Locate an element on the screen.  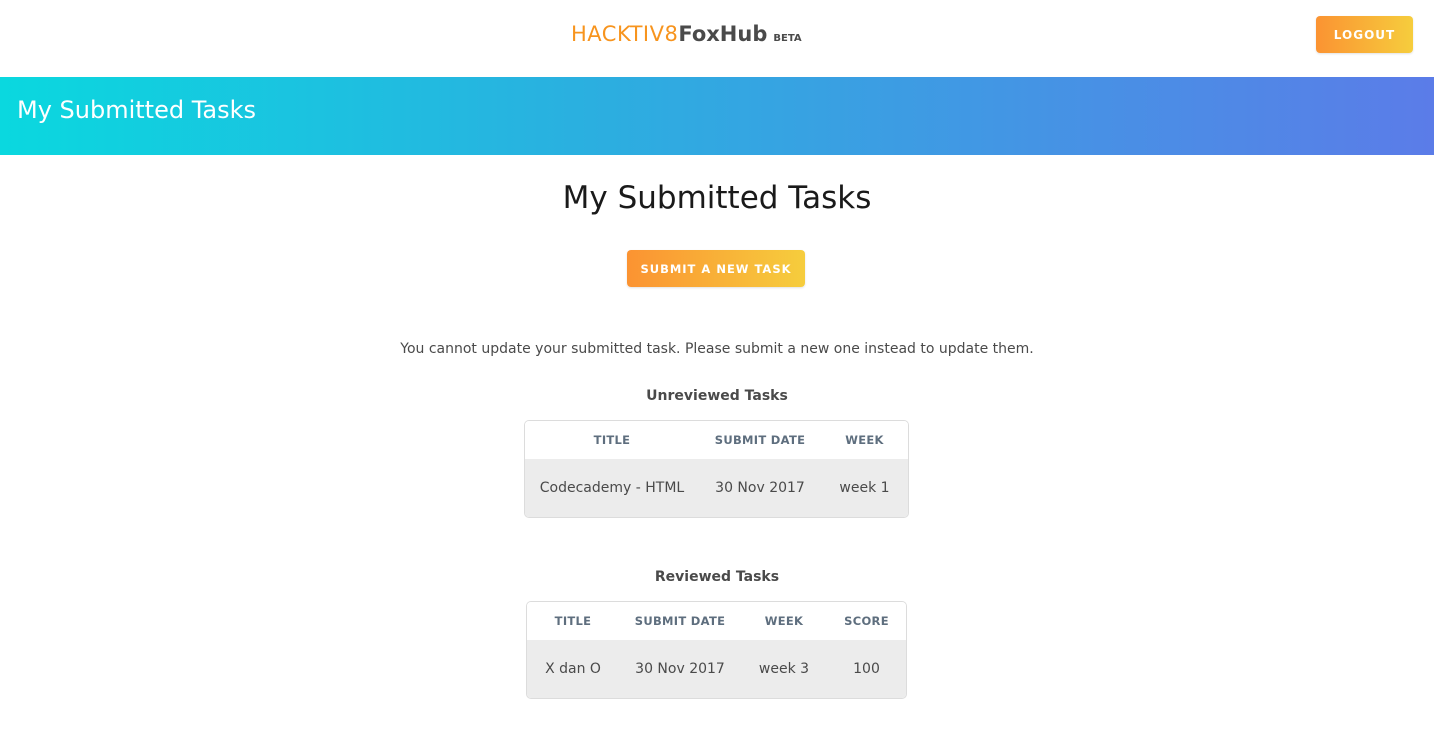
table-row: Codecademy - HTML 30 Nov 2017 week 1 is located at coordinates (716, 488).